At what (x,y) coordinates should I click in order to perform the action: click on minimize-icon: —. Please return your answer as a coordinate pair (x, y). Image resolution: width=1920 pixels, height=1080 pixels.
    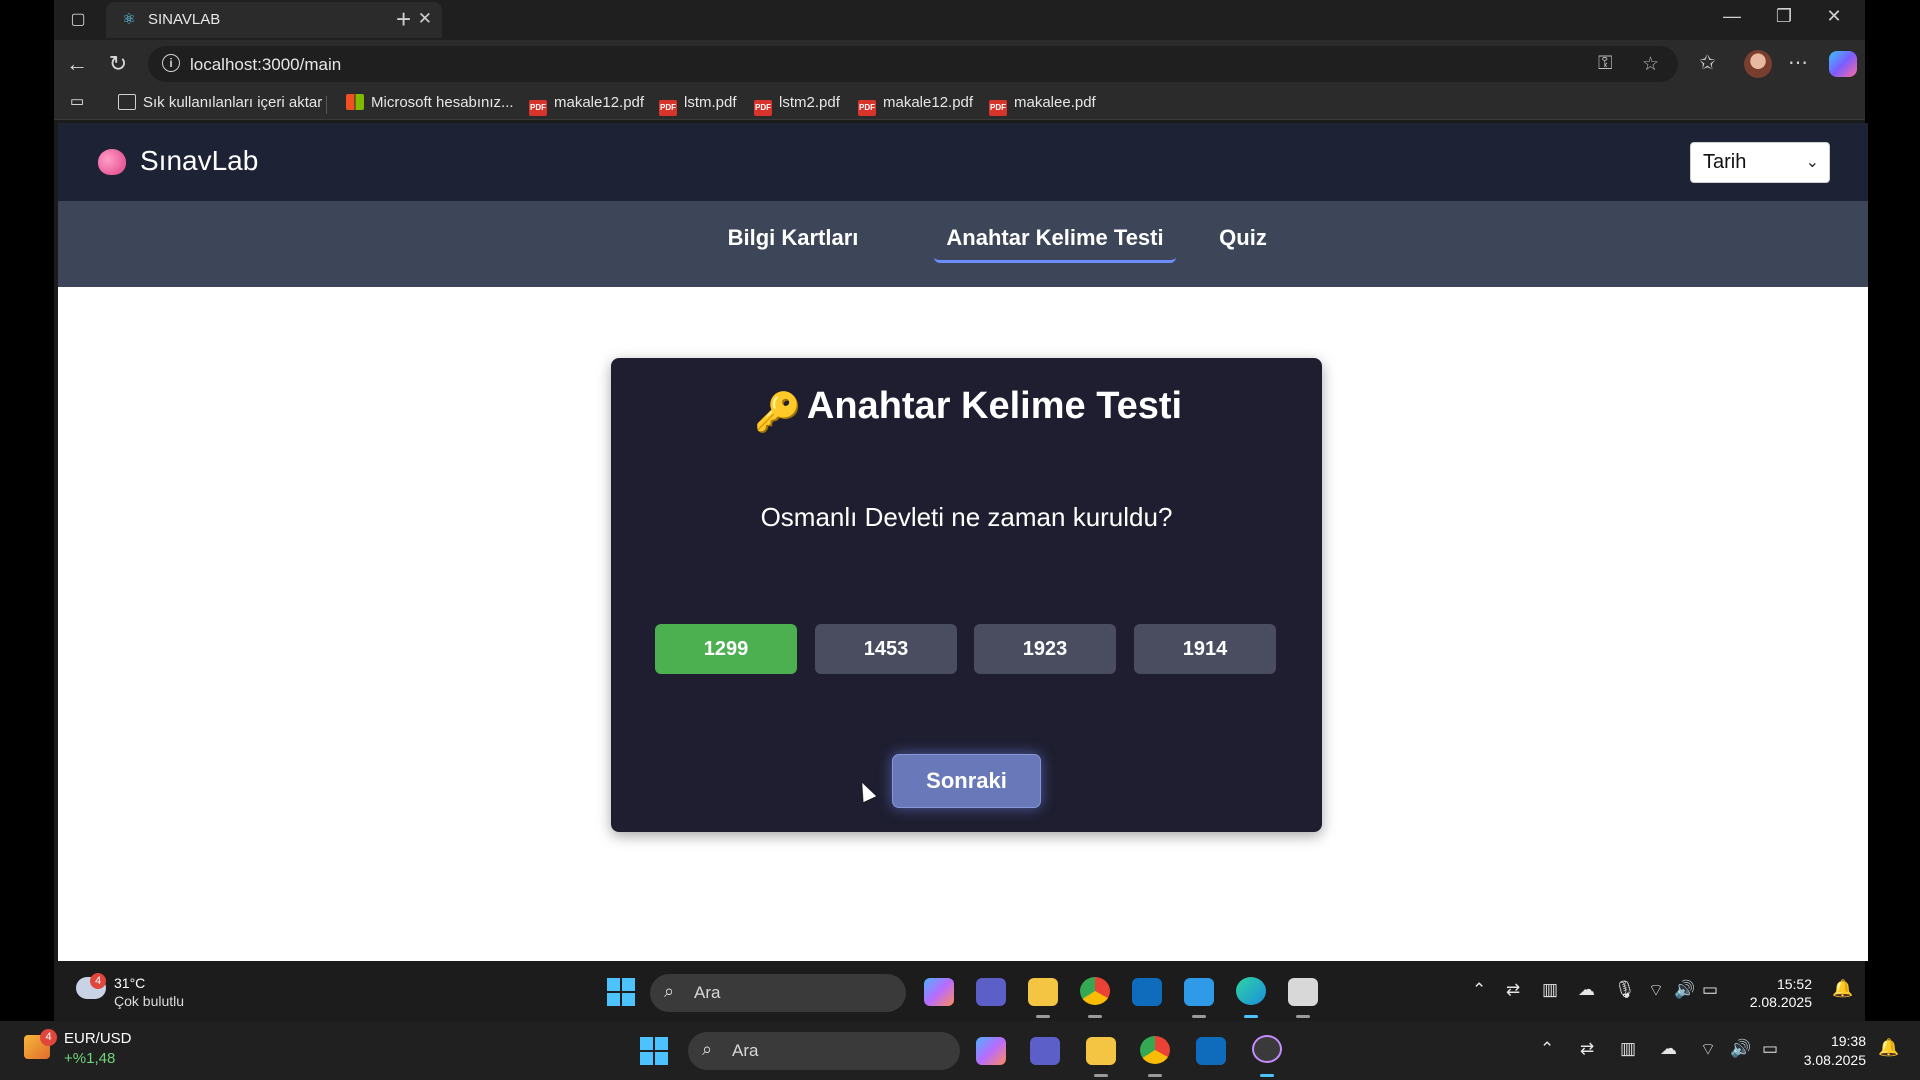
    Looking at the image, I should click on (1732, 16).